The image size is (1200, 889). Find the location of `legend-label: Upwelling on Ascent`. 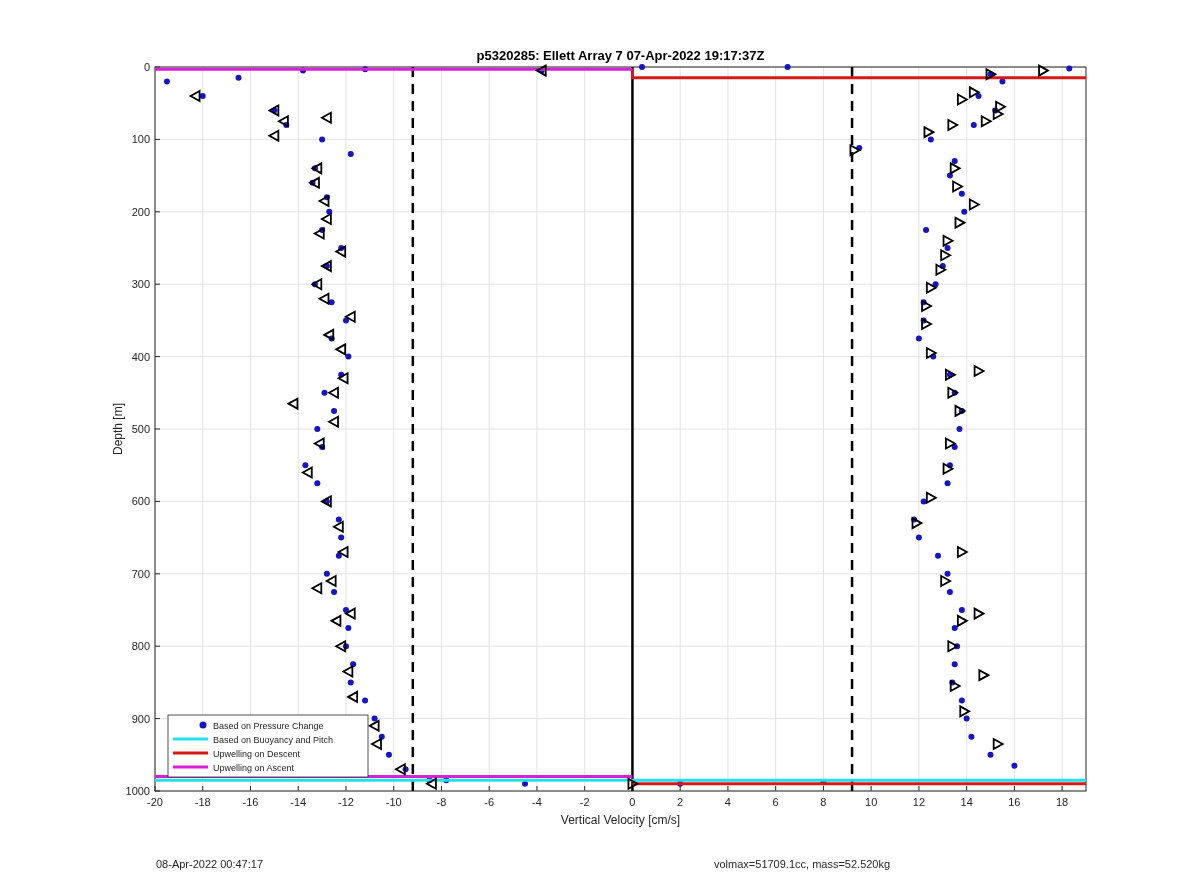

legend-label: Upwelling on Ascent is located at coordinates (254, 767).